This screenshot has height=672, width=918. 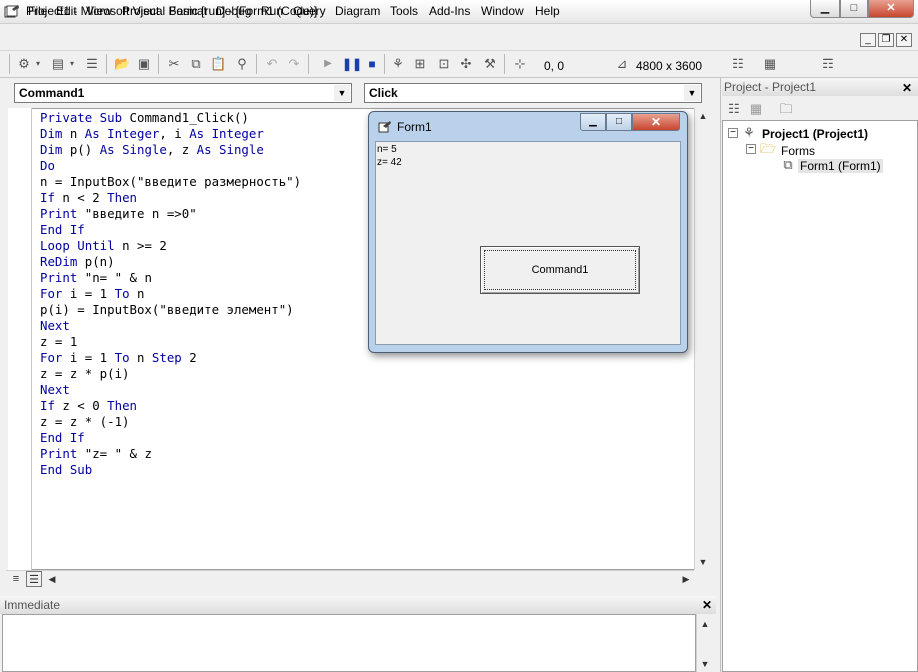 I want to click on close-button: ✕, so click(x=891, y=9).